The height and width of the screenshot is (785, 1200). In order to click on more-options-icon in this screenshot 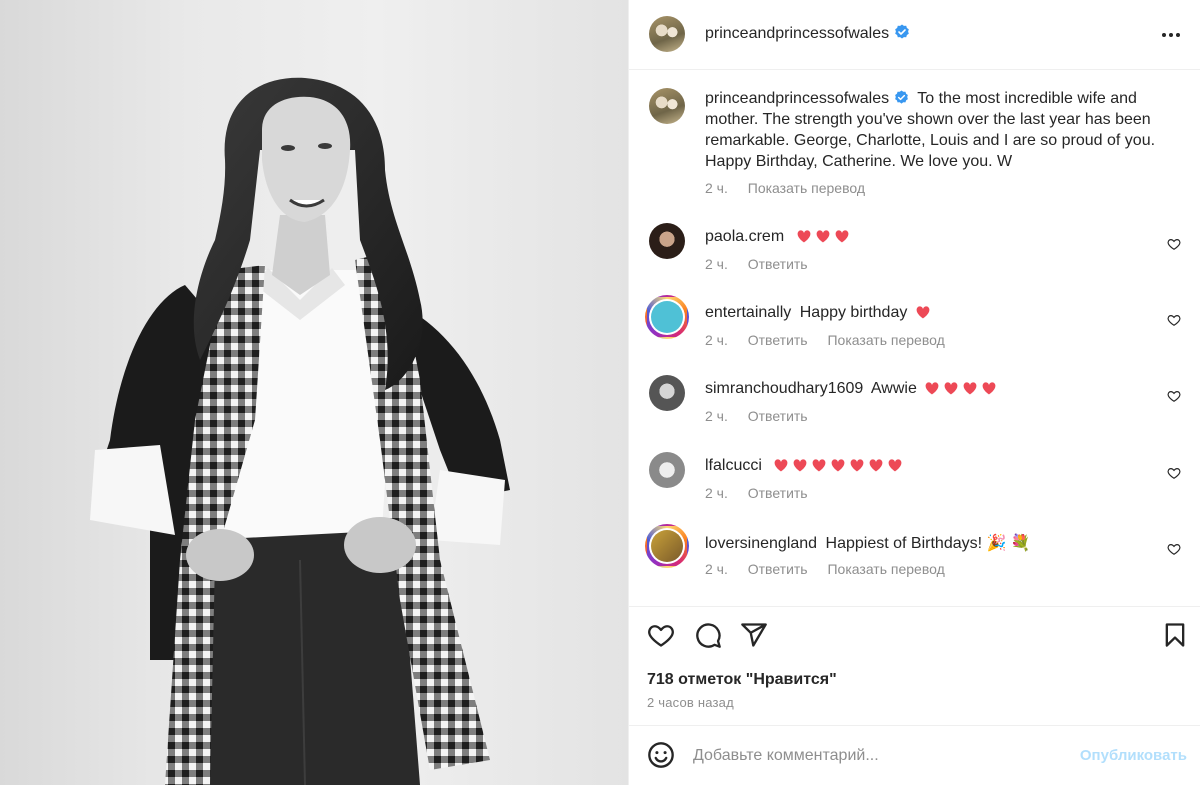, I will do `click(1171, 35)`.